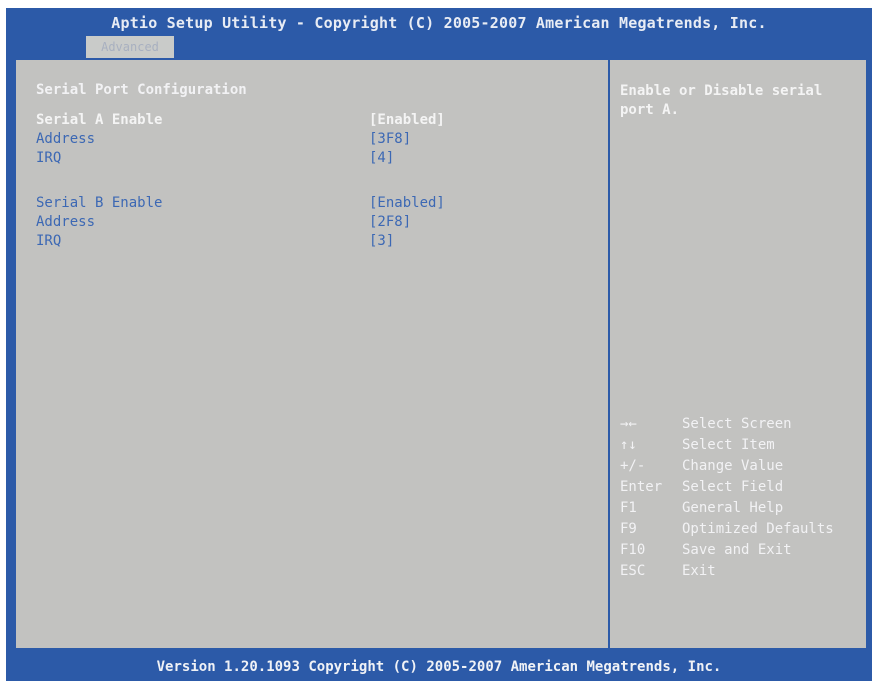 The image size is (878, 681). What do you see at coordinates (641, 487) in the screenshot?
I see `key-name: Enter` at bounding box center [641, 487].